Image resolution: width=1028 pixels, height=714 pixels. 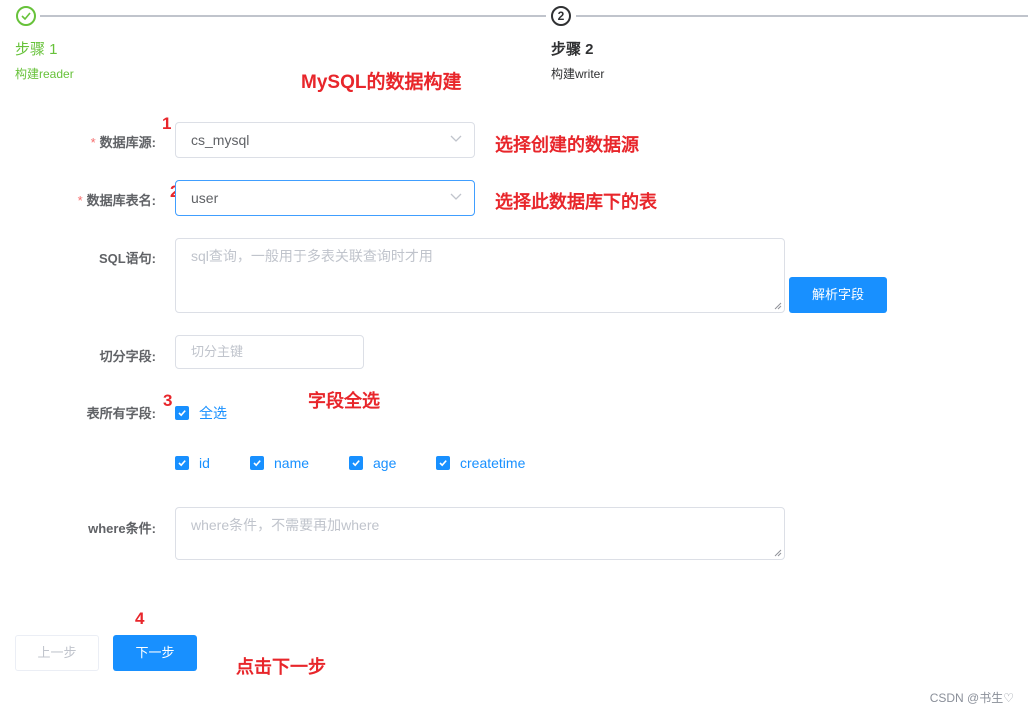 What do you see at coordinates (838, 295) in the screenshot?
I see `parse-fields-button: 解析字段` at bounding box center [838, 295].